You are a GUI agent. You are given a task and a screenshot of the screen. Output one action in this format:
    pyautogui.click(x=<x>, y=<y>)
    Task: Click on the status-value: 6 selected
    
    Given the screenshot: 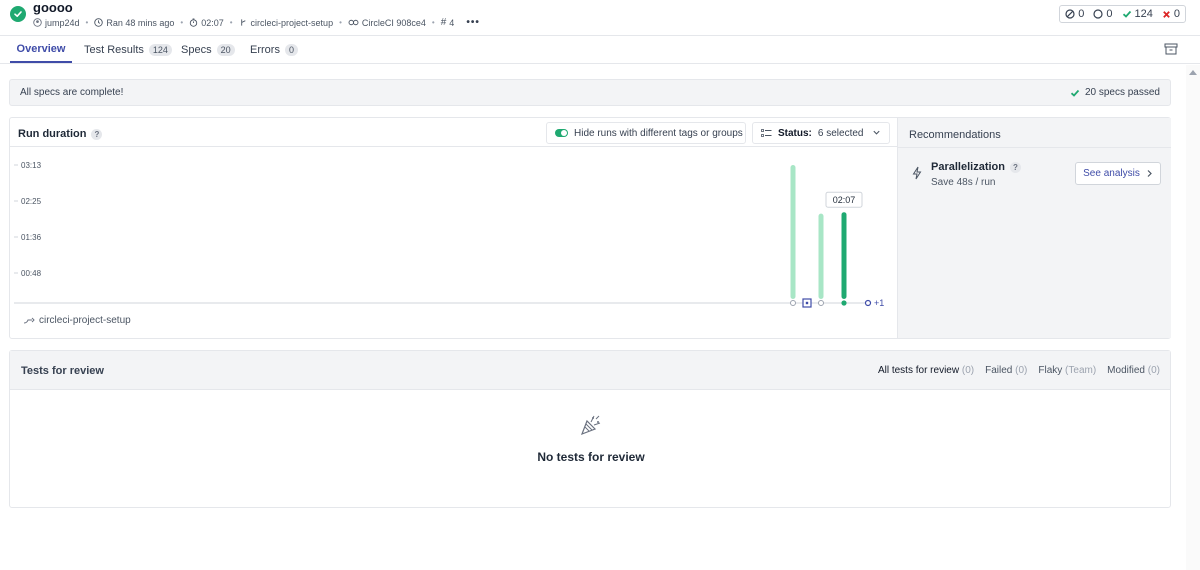 What is the action you would take?
    pyautogui.click(x=840, y=133)
    